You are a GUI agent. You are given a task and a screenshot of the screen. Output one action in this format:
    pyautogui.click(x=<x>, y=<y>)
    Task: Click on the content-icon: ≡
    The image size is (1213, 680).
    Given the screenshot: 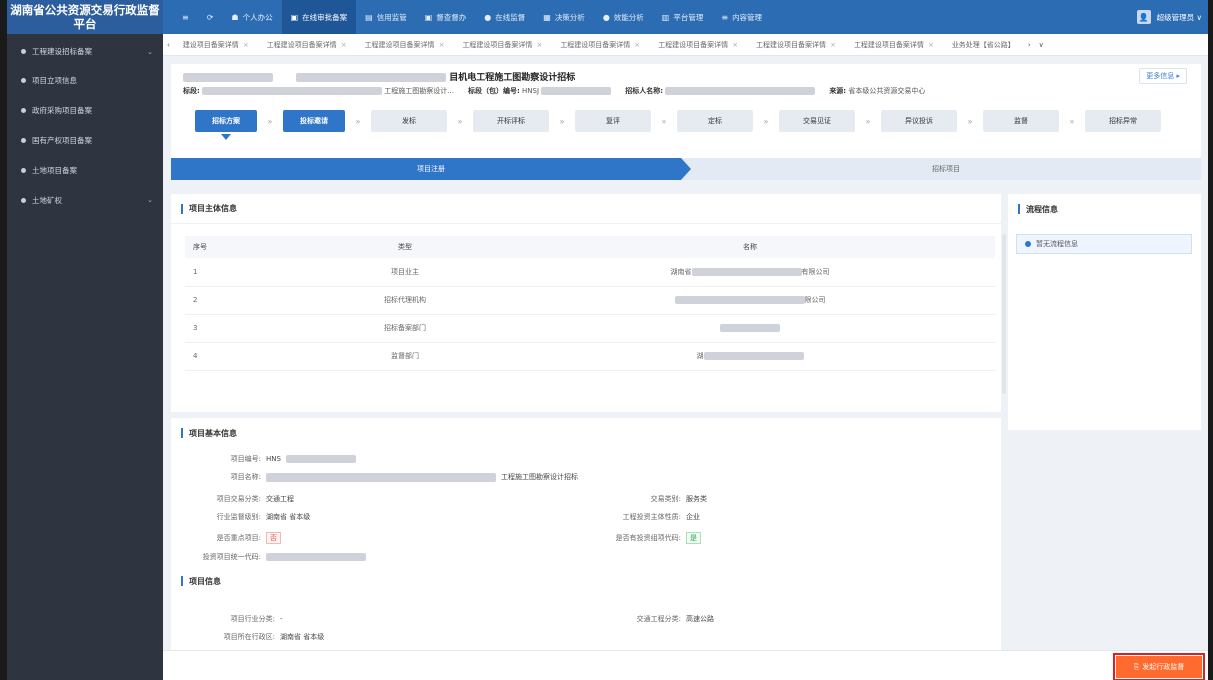 What is the action you would take?
    pyautogui.click(x=725, y=17)
    